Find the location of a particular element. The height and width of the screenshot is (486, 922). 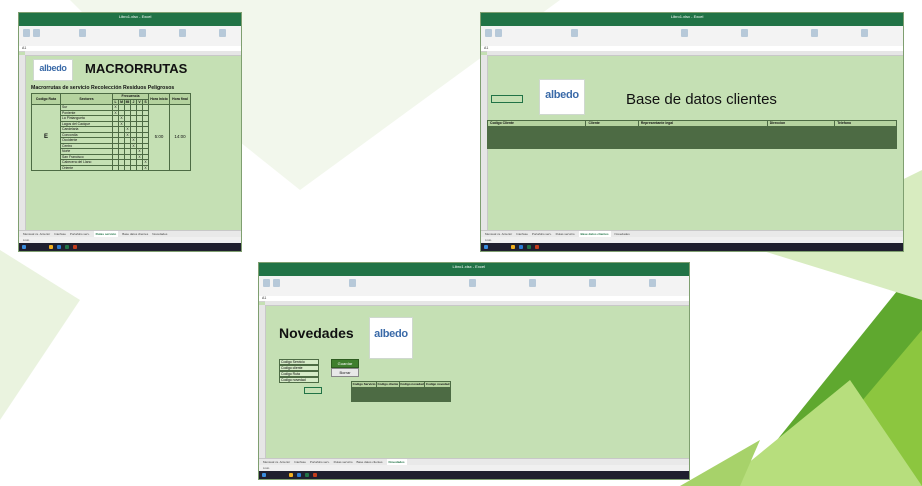

page-title: MACRORRUTAS is located at coordinates (136, 68).